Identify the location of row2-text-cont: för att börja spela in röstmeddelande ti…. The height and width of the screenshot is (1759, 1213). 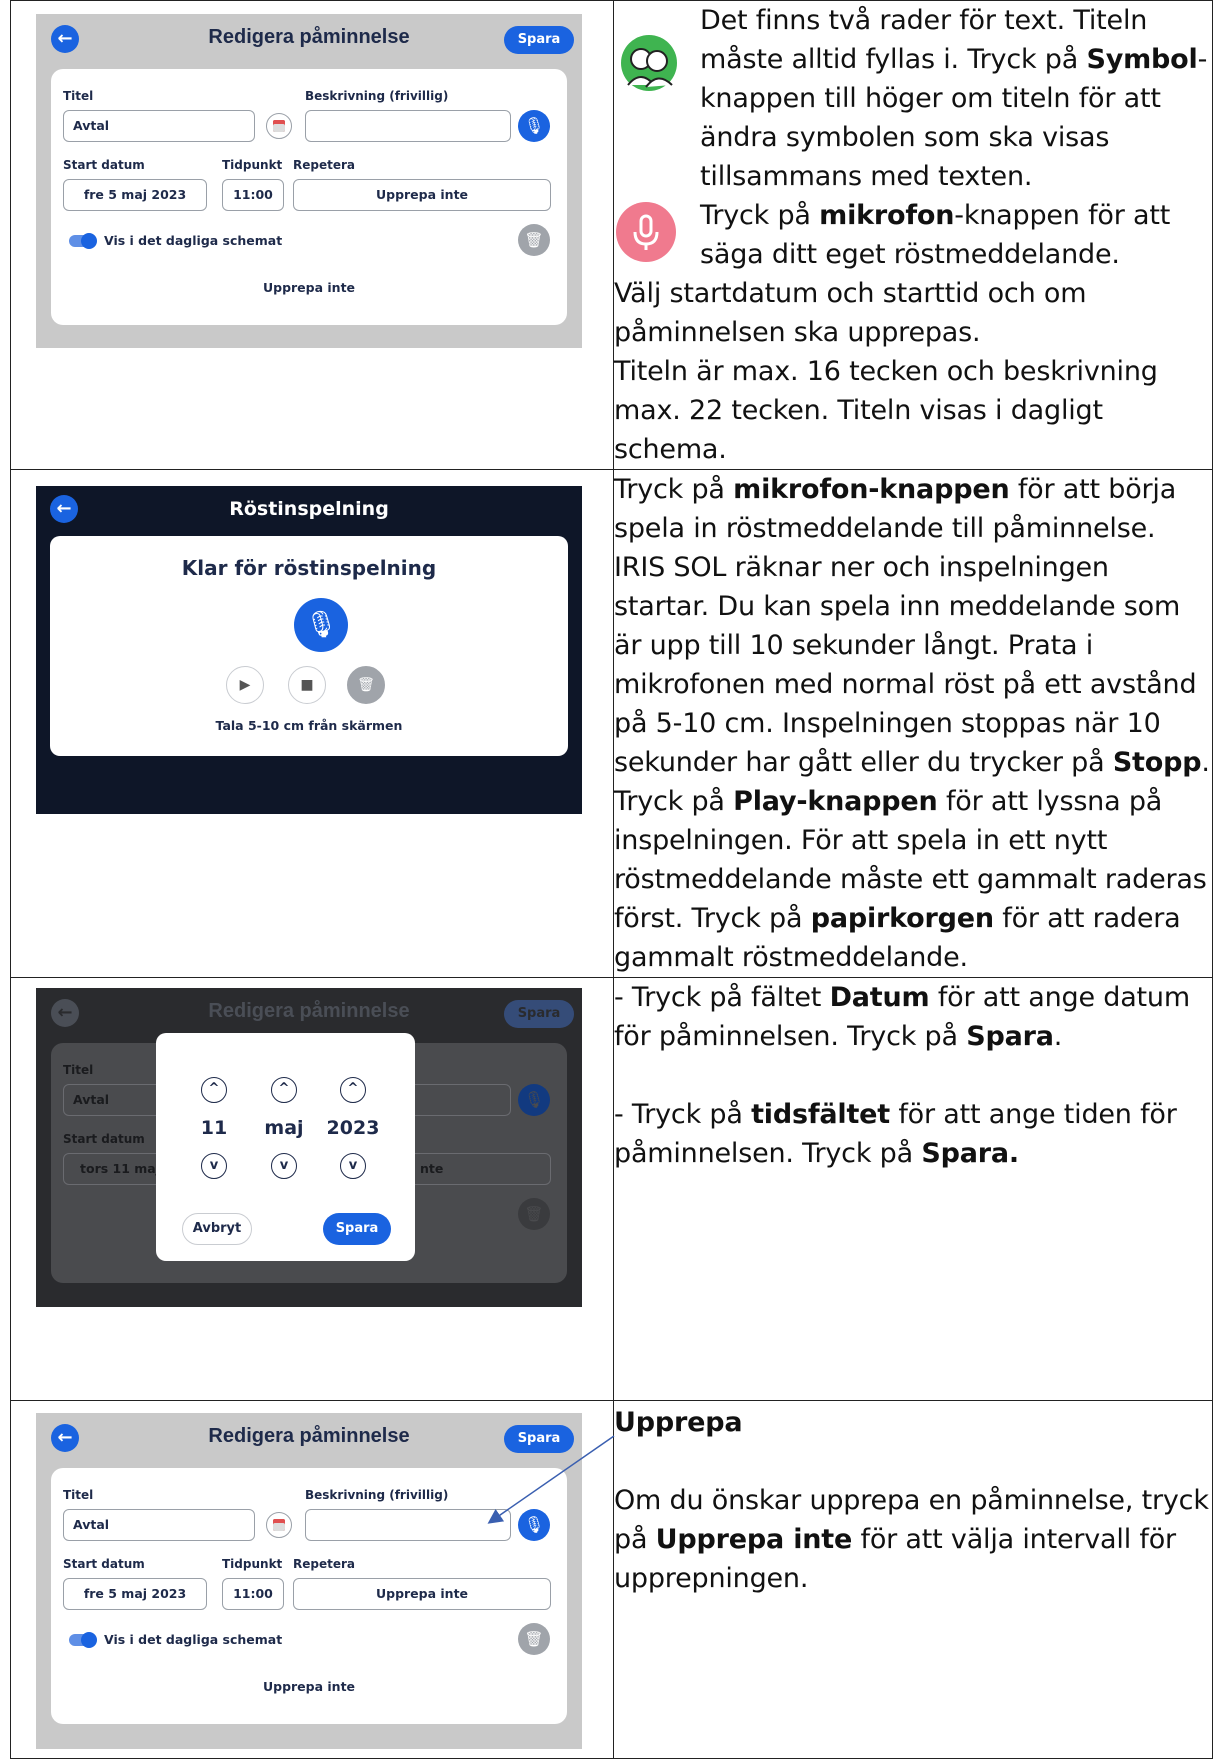
(905, 626).